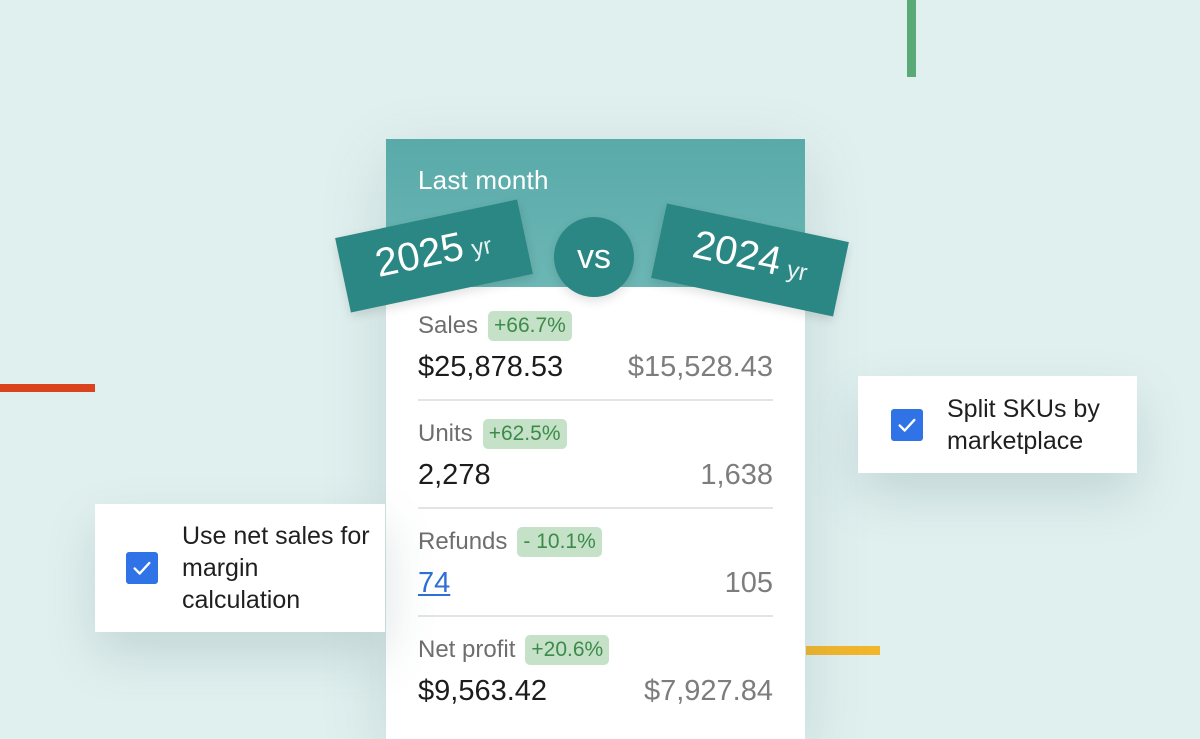 This screenshot has height=739, width=1200. I want to click on metric-label: Sales, so click(448, 325).